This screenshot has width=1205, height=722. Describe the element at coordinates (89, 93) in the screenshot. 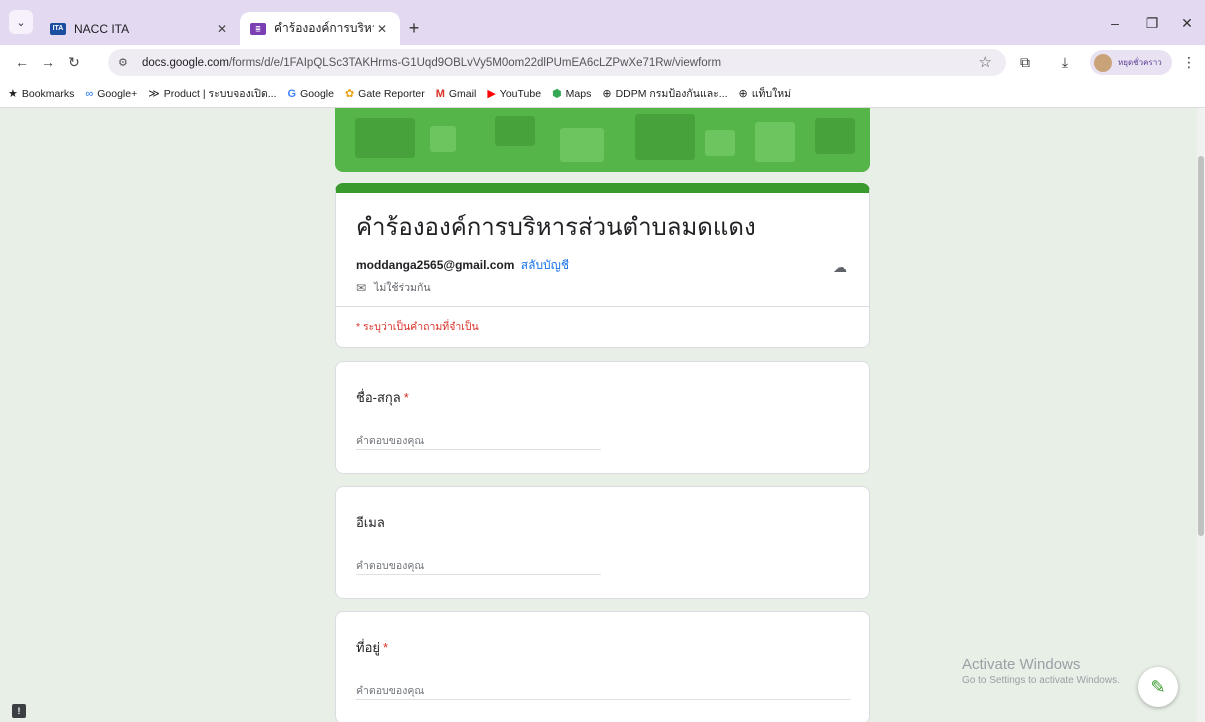

I see `googleplus-icon: ∞` at that location.